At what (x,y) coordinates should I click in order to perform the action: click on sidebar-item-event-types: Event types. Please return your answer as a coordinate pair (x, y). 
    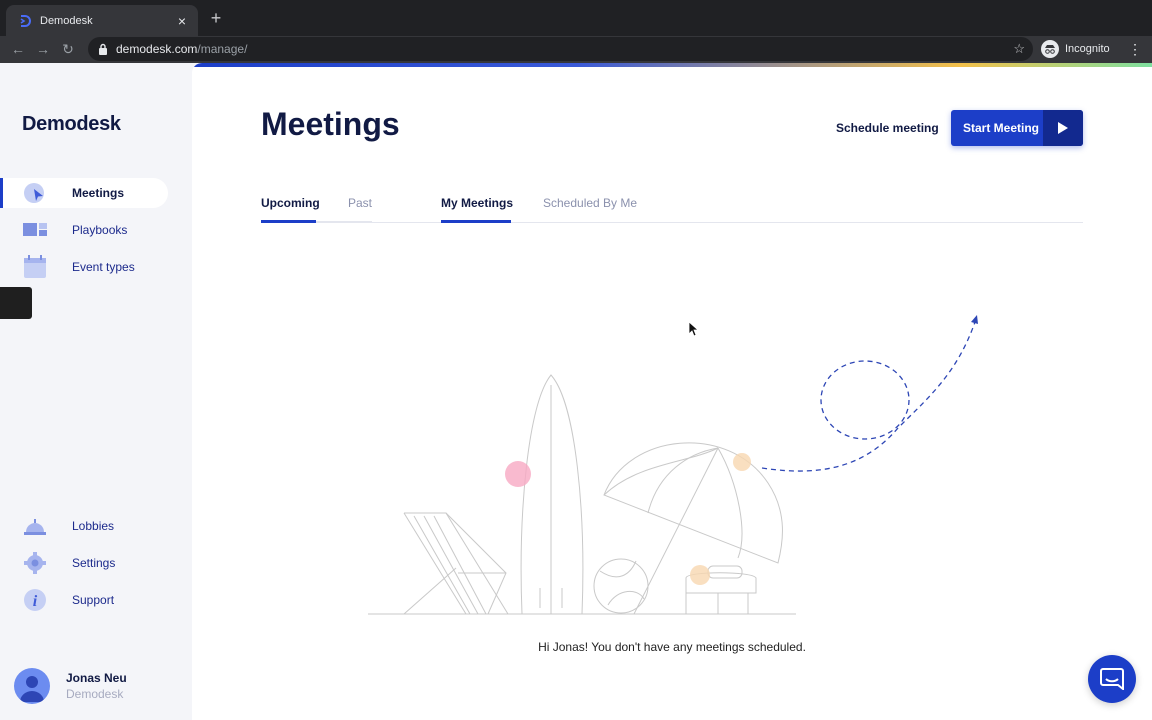
    Looking at the image, I should click on (84, 267).